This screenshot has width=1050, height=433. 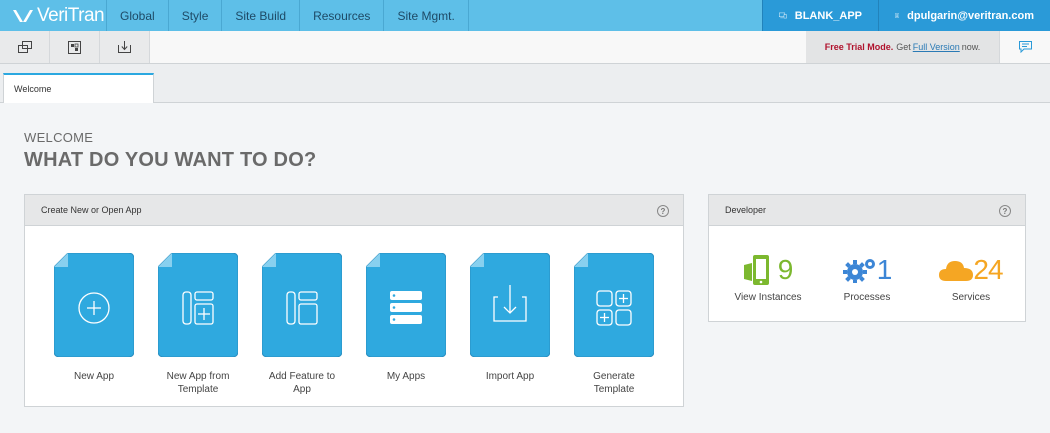 I want to click on app-name: BLANK_APP, so click(x=828, y=15).